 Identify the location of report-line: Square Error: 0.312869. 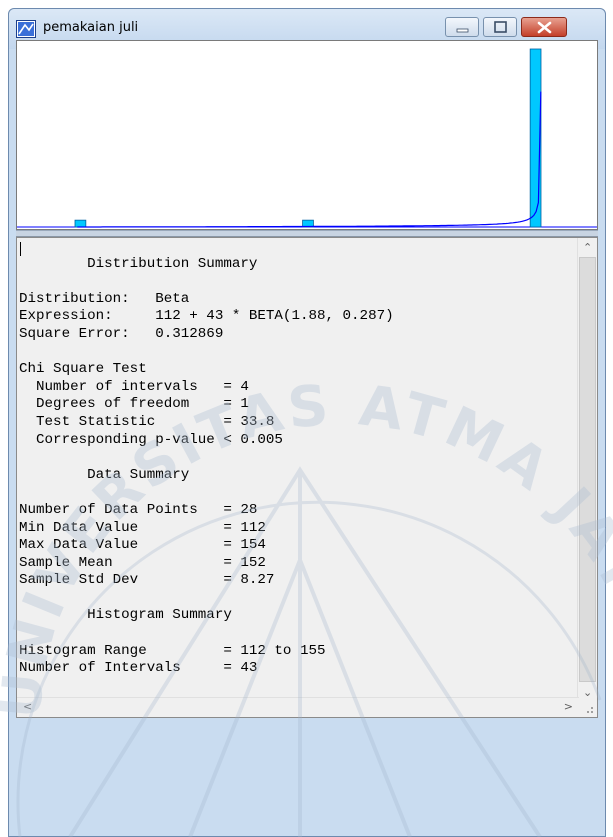
(121, 333).